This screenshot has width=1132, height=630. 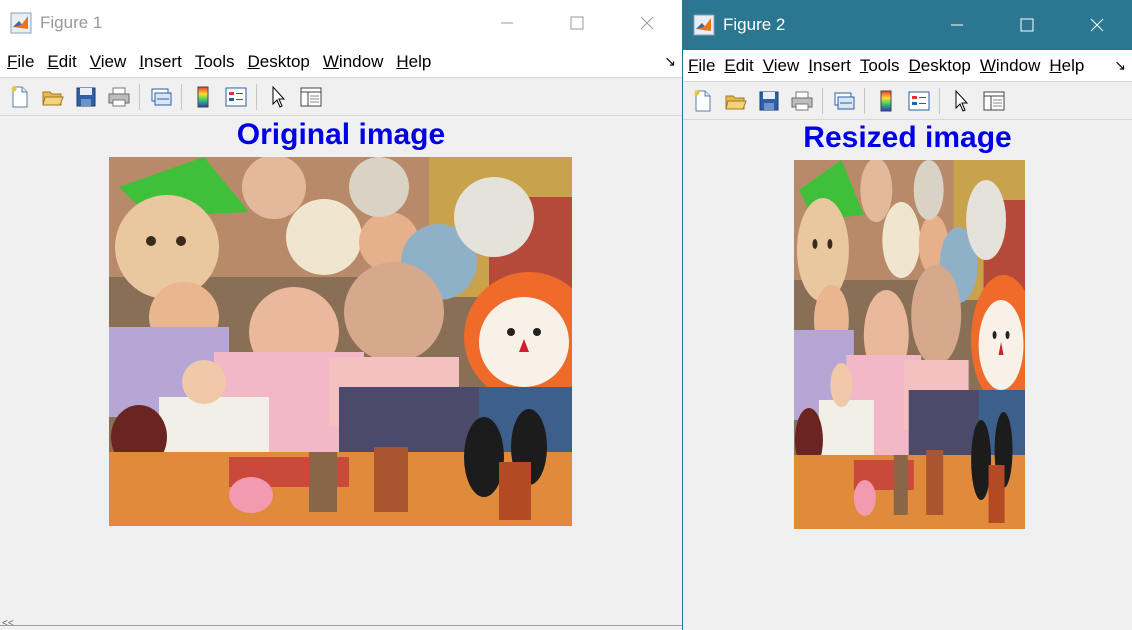 I want to click on axes-title: Original image, so click(x=341, y=134).